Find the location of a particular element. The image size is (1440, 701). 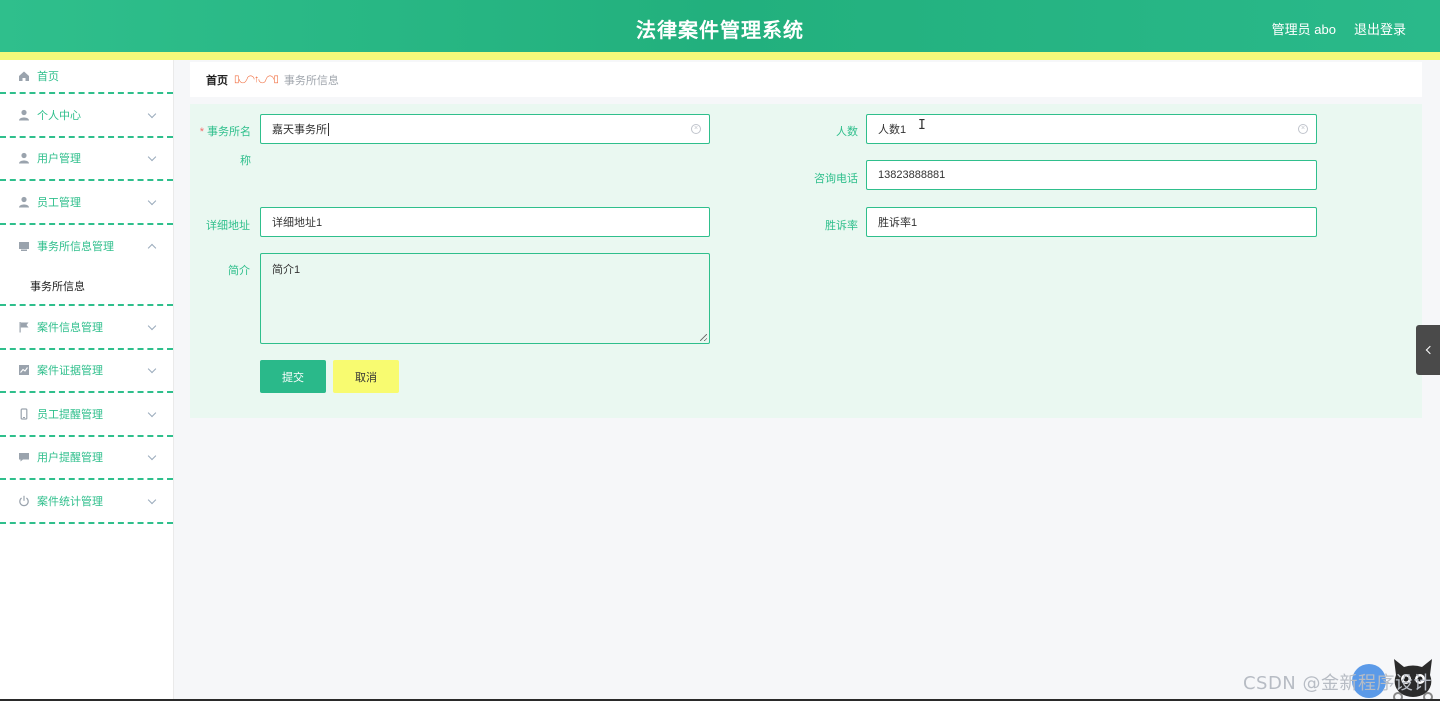

sidebar-item-label: 案件信息管理 is located at coordinates (70, 327).